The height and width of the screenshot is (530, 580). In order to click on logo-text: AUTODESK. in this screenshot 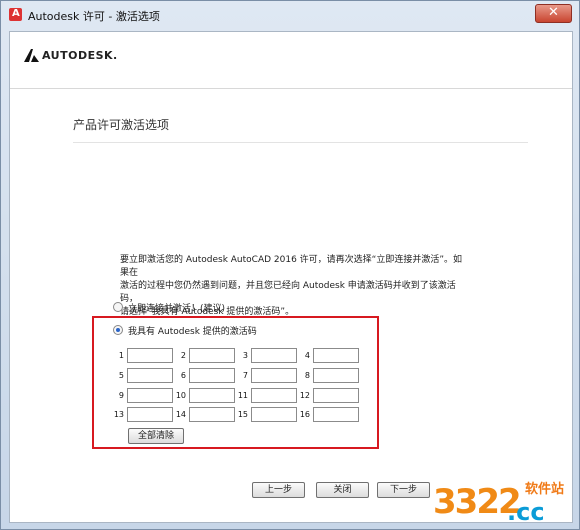, I will do `click(80, 55)`.